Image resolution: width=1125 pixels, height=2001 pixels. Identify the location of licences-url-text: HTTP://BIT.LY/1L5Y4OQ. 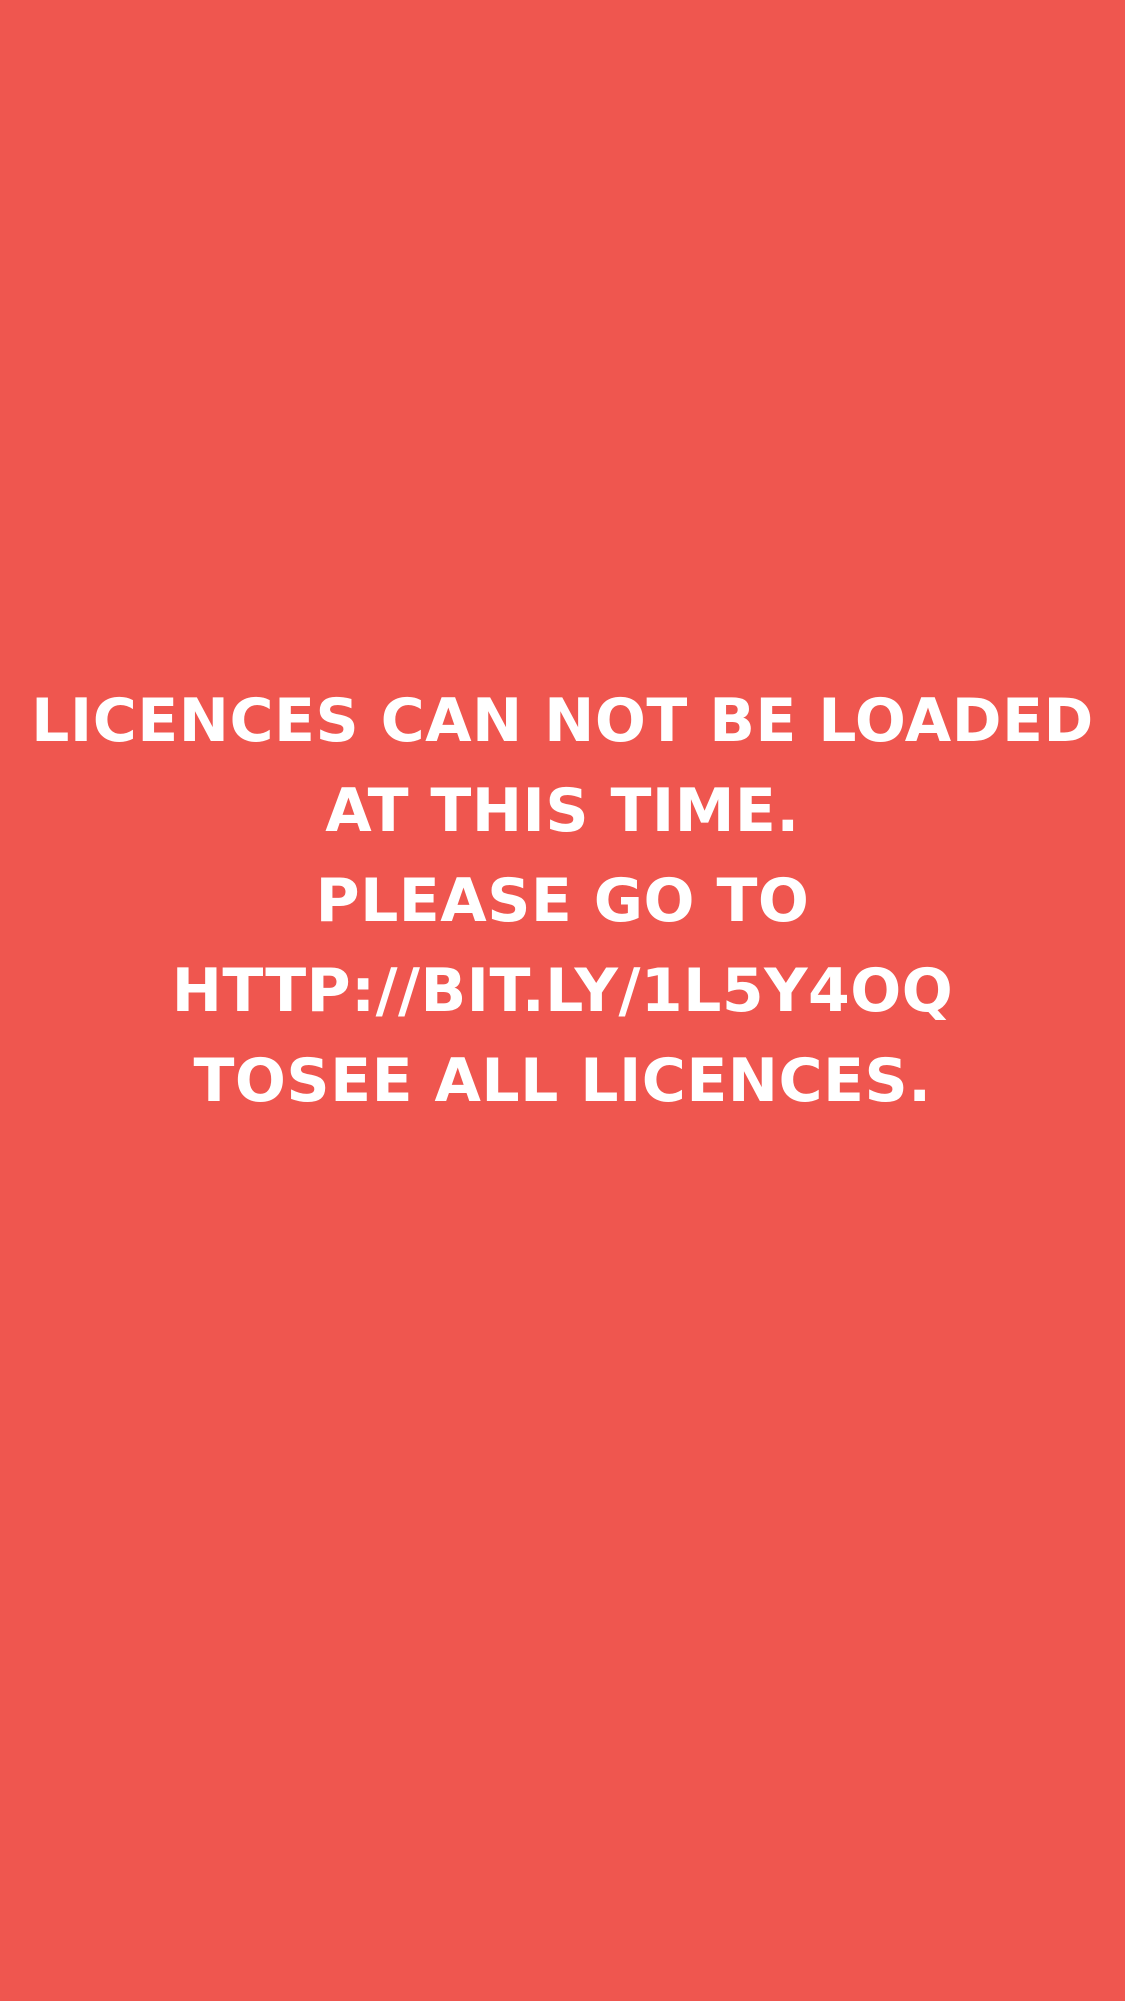
(562, 991).